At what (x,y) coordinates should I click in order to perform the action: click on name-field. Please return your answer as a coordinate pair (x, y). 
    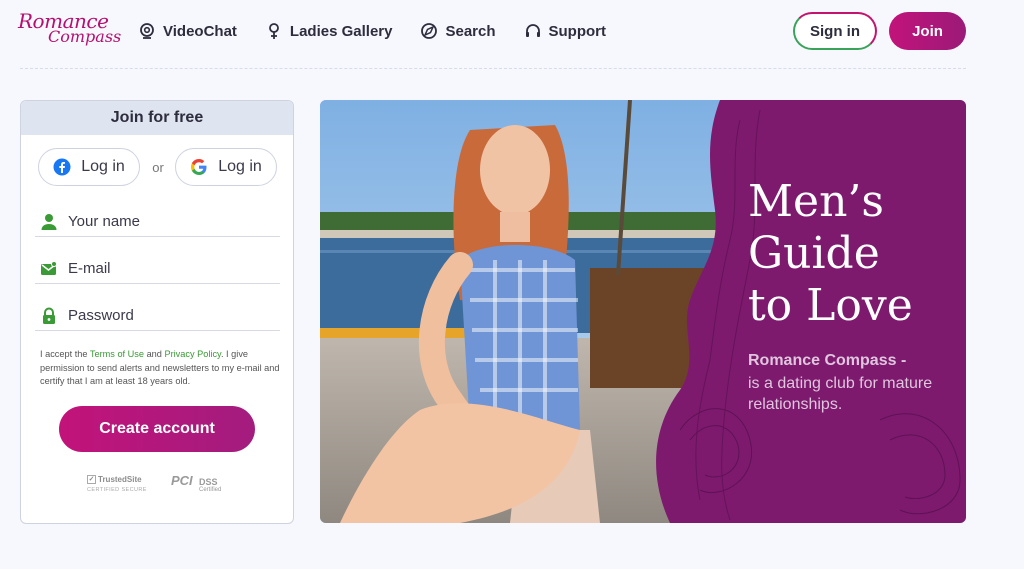
    Looking at the image, I should click on (157, 222).